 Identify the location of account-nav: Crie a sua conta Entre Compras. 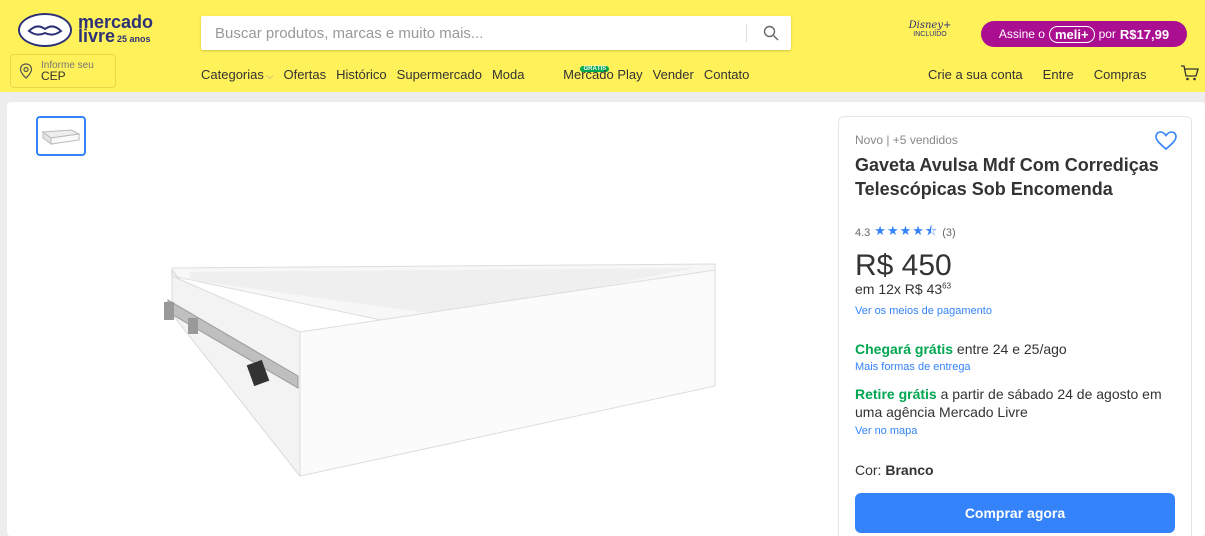
(1037, 74).